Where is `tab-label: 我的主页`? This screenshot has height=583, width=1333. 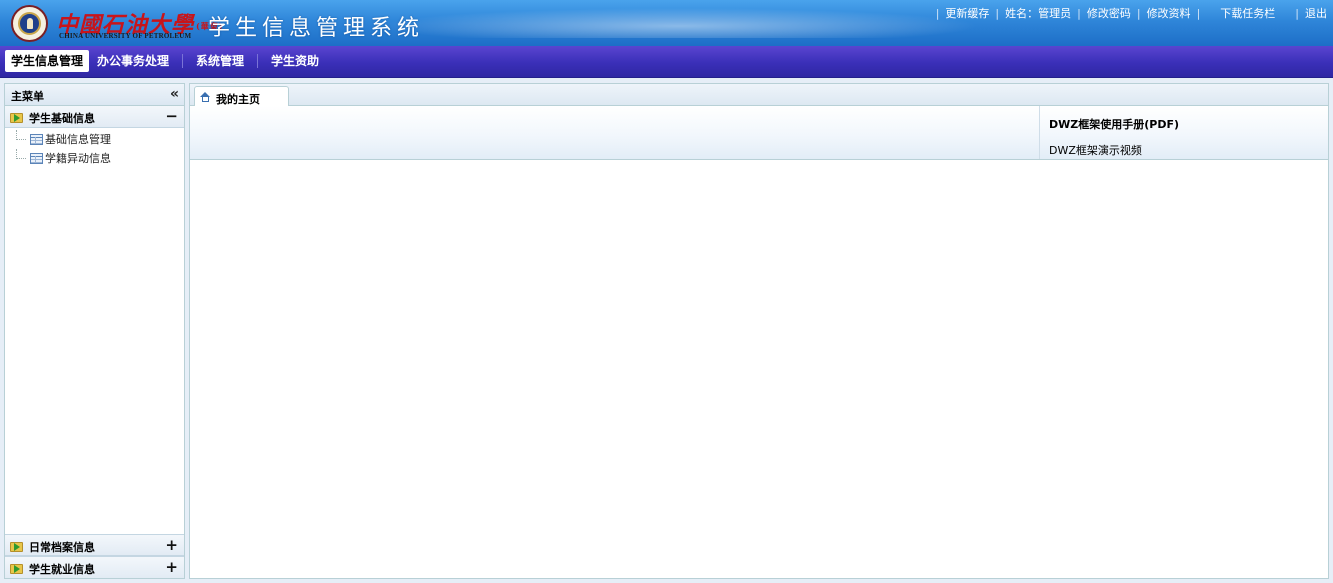
tab-label: 我的主页 is located at coordinates (238, 99).